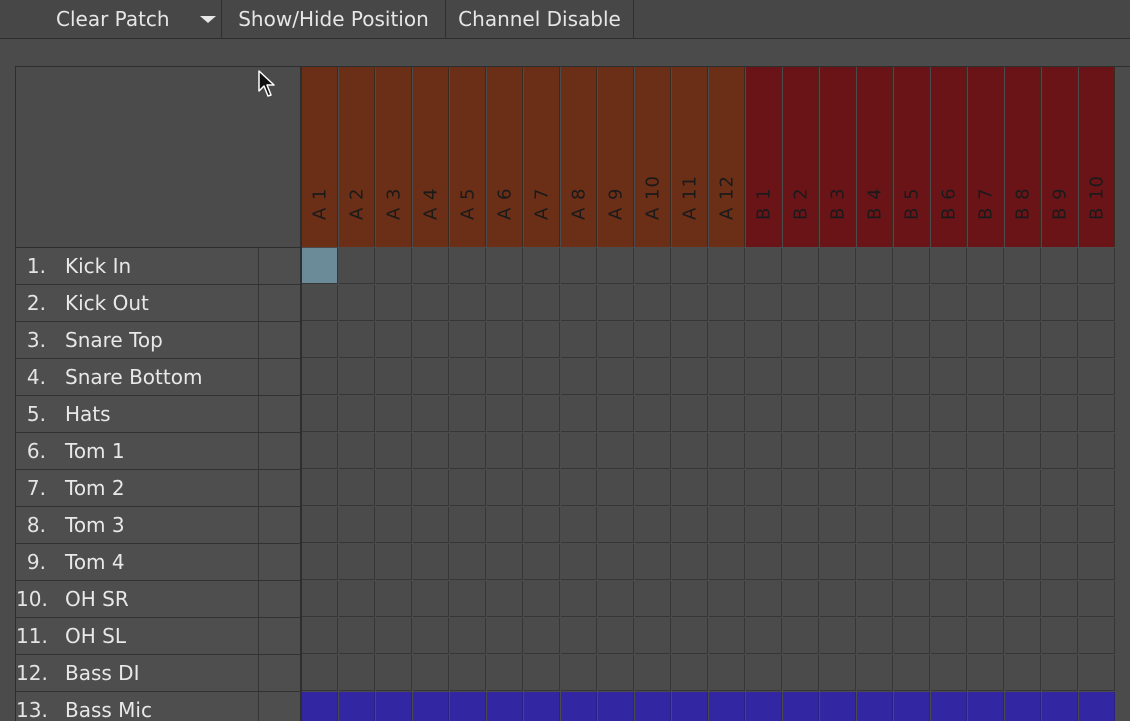 The width and height of the screenshot is (1130, 721). I want to click on column-header-a10: A 10, so click(653, 157).